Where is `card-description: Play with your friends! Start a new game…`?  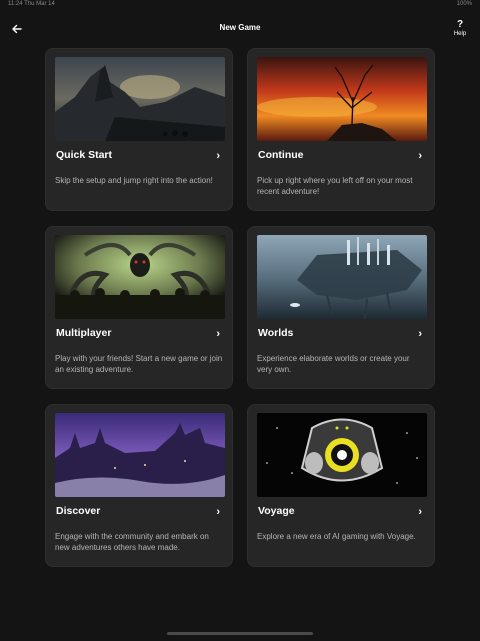
card-description: Play with your friends! Start a new game… is located at coordinates (139, 364).